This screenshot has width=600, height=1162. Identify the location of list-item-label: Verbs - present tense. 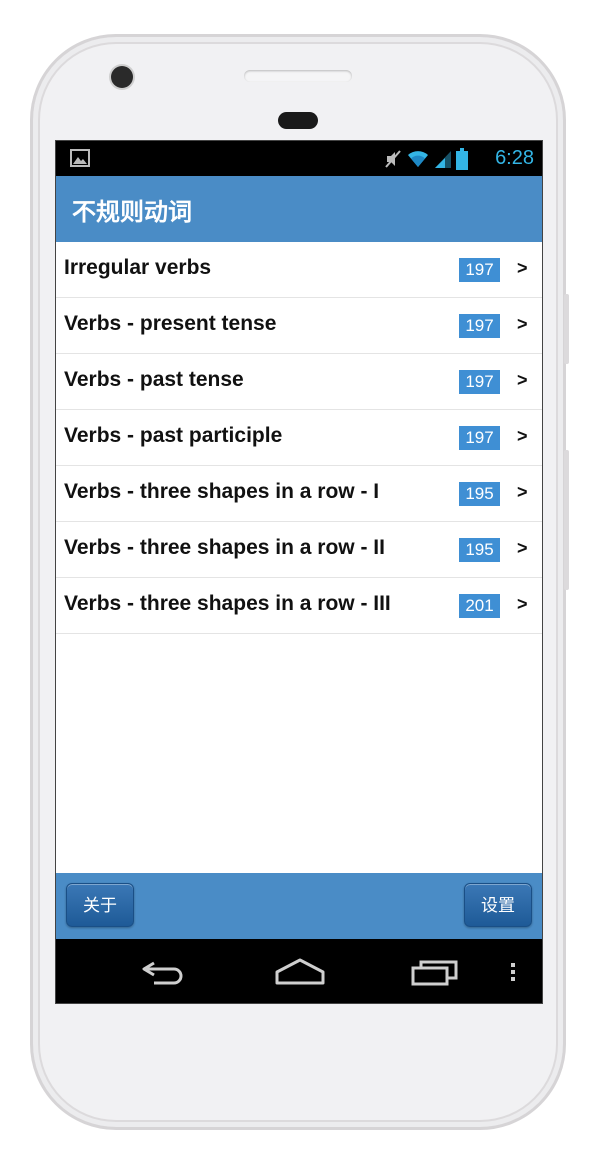
(170, 323).